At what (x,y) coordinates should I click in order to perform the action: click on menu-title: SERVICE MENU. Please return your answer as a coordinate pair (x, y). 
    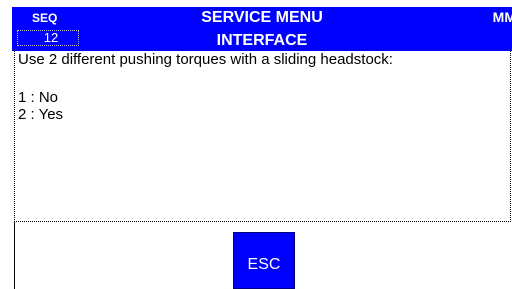
    Looking at the image, I should click on (262, 17).